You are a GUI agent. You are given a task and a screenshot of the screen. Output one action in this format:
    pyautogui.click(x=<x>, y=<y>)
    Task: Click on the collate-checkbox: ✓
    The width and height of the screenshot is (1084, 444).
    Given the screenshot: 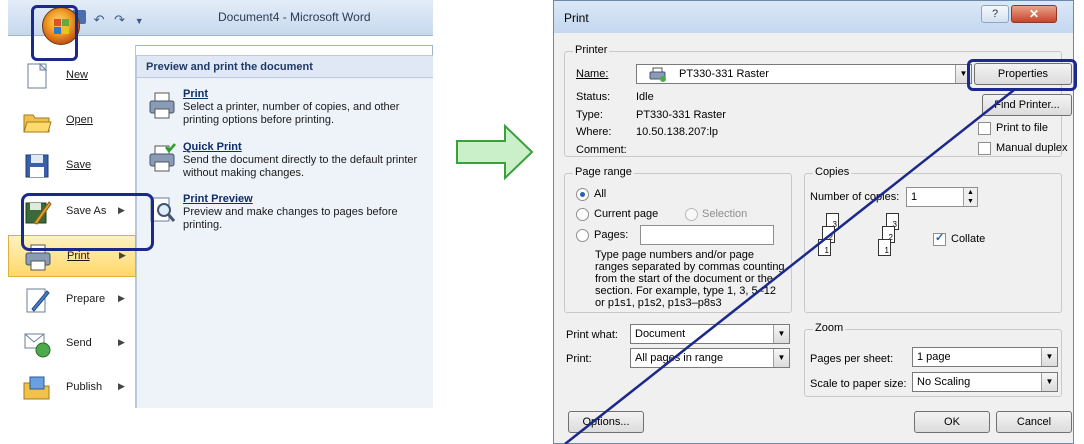 What is the action you would take?
    pyautogui.click(x=939, y=239)
    